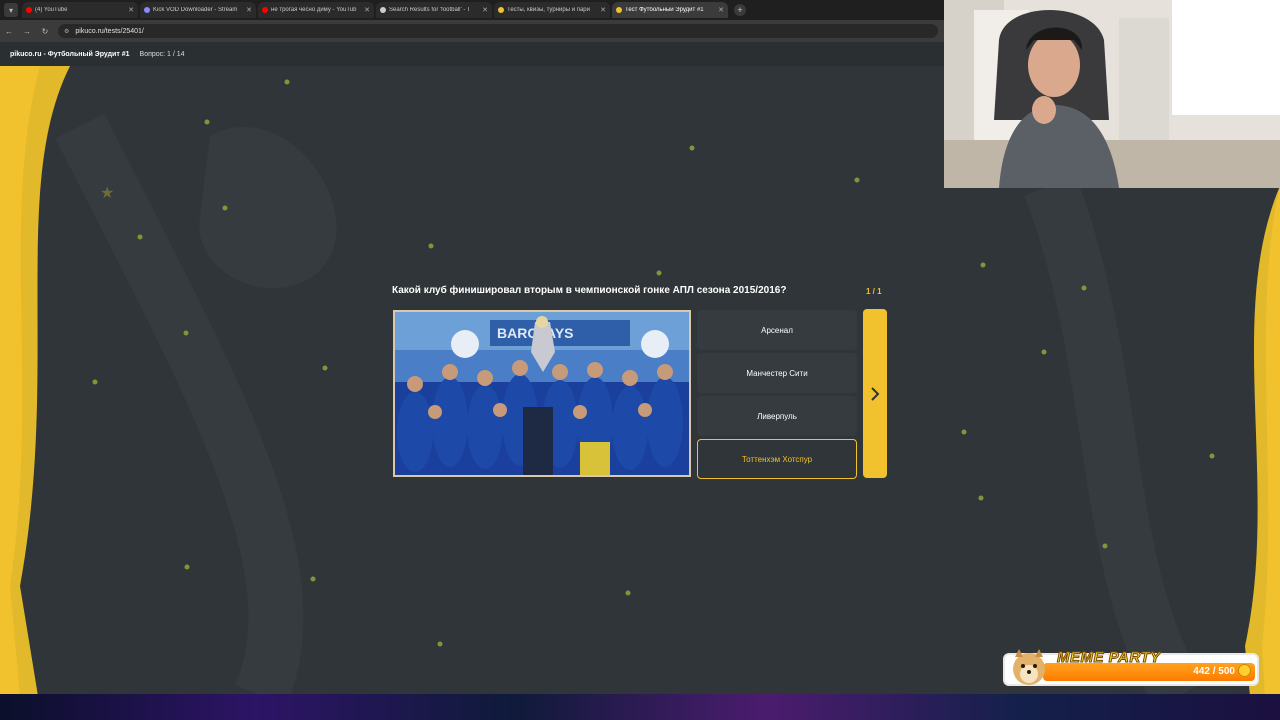 The height and width of the screenshot is (720, 1280). What do you see at coordinates (70, 54) in the screenshot?
I see `site-title: pikuco.ru - Футбольный Эрудит #1` at bounding box center [70, 54].